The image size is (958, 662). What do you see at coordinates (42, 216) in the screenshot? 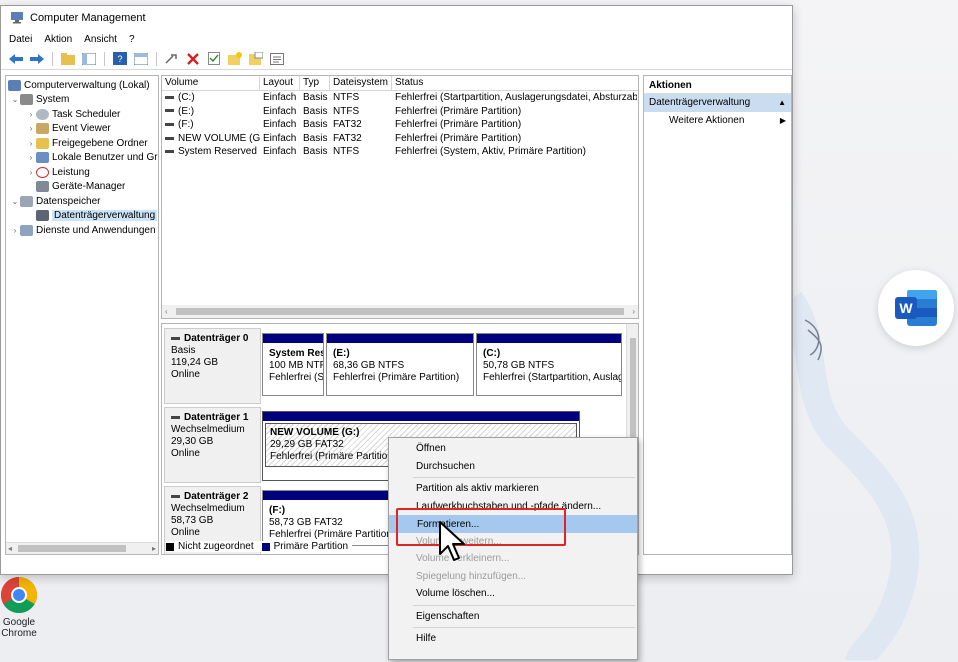
I see `disk-management-icon` at bounding box center [42, 216].